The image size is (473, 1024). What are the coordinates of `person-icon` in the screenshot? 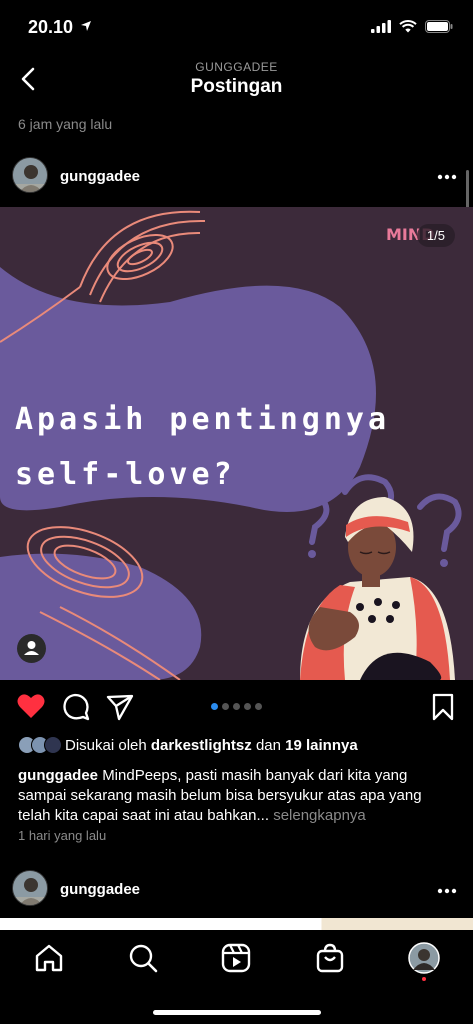 It's located at (31, 648).